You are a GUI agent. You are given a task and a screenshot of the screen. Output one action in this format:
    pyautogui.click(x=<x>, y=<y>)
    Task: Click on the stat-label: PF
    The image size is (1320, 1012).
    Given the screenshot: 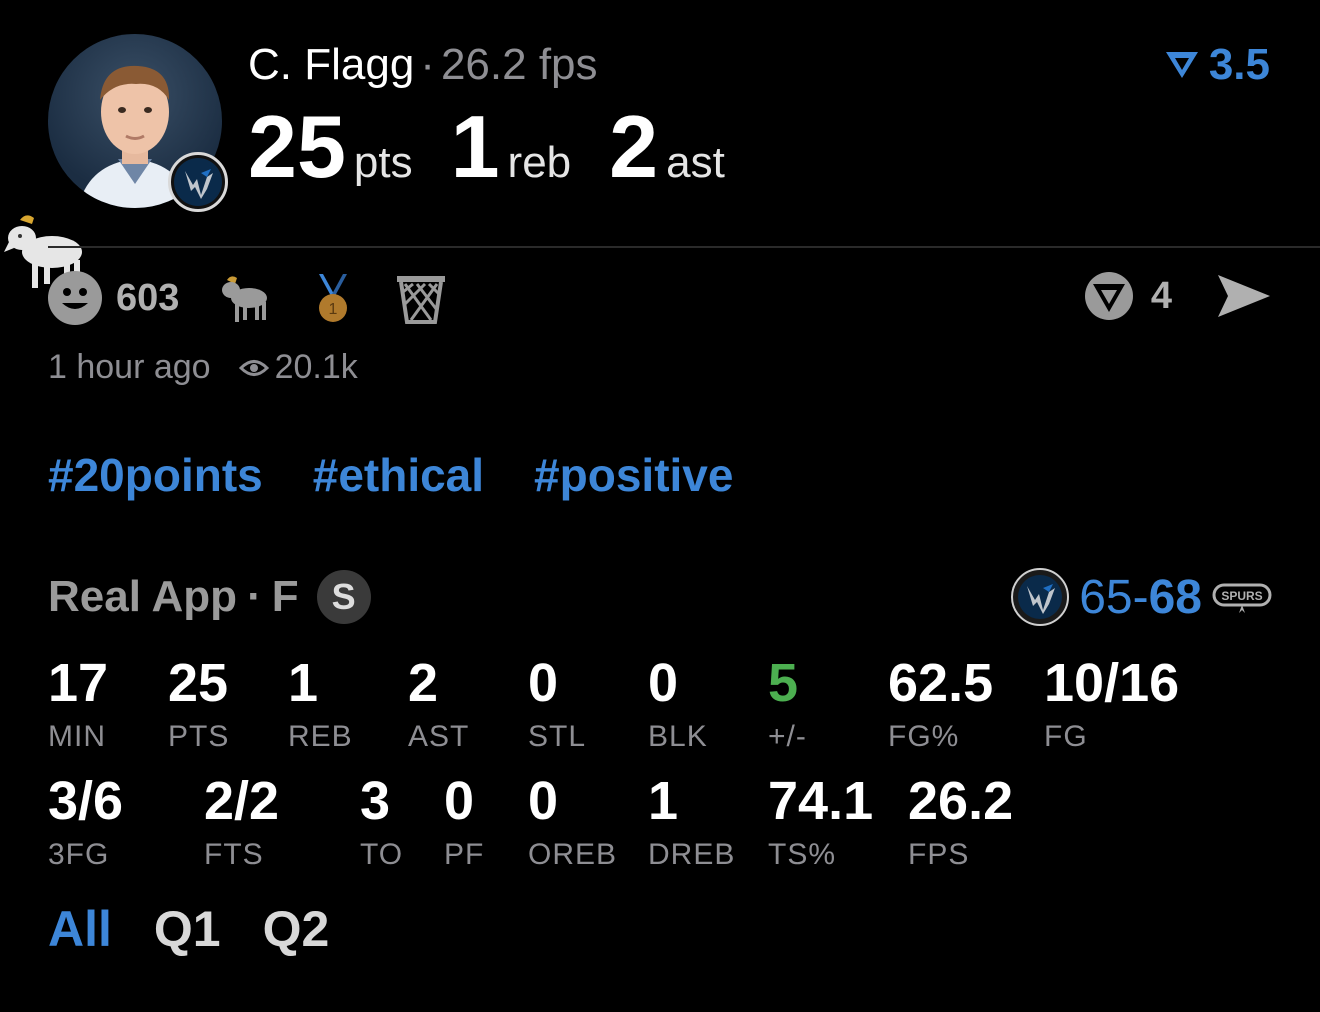 What is the action you would take?
    pyautogui.click(x=464, y=854)
    